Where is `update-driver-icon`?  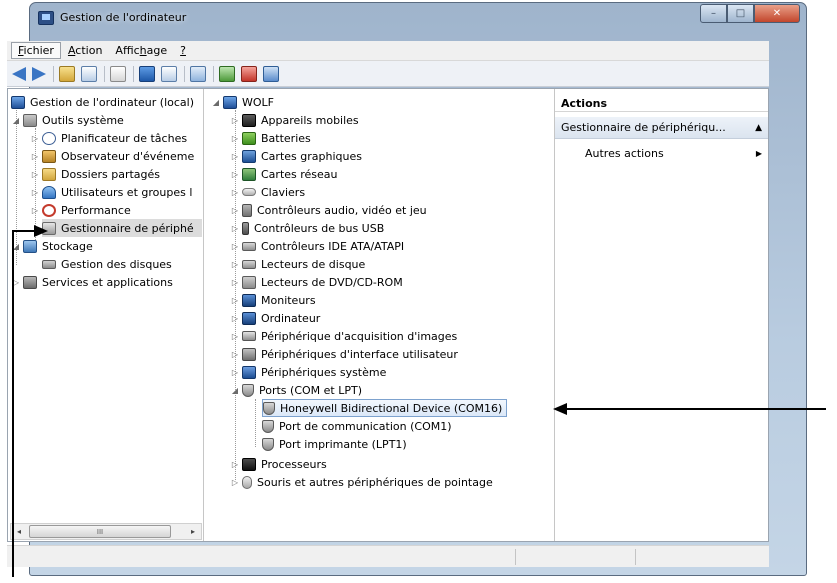 update-driver-icon is located at coordinates (227, 73).